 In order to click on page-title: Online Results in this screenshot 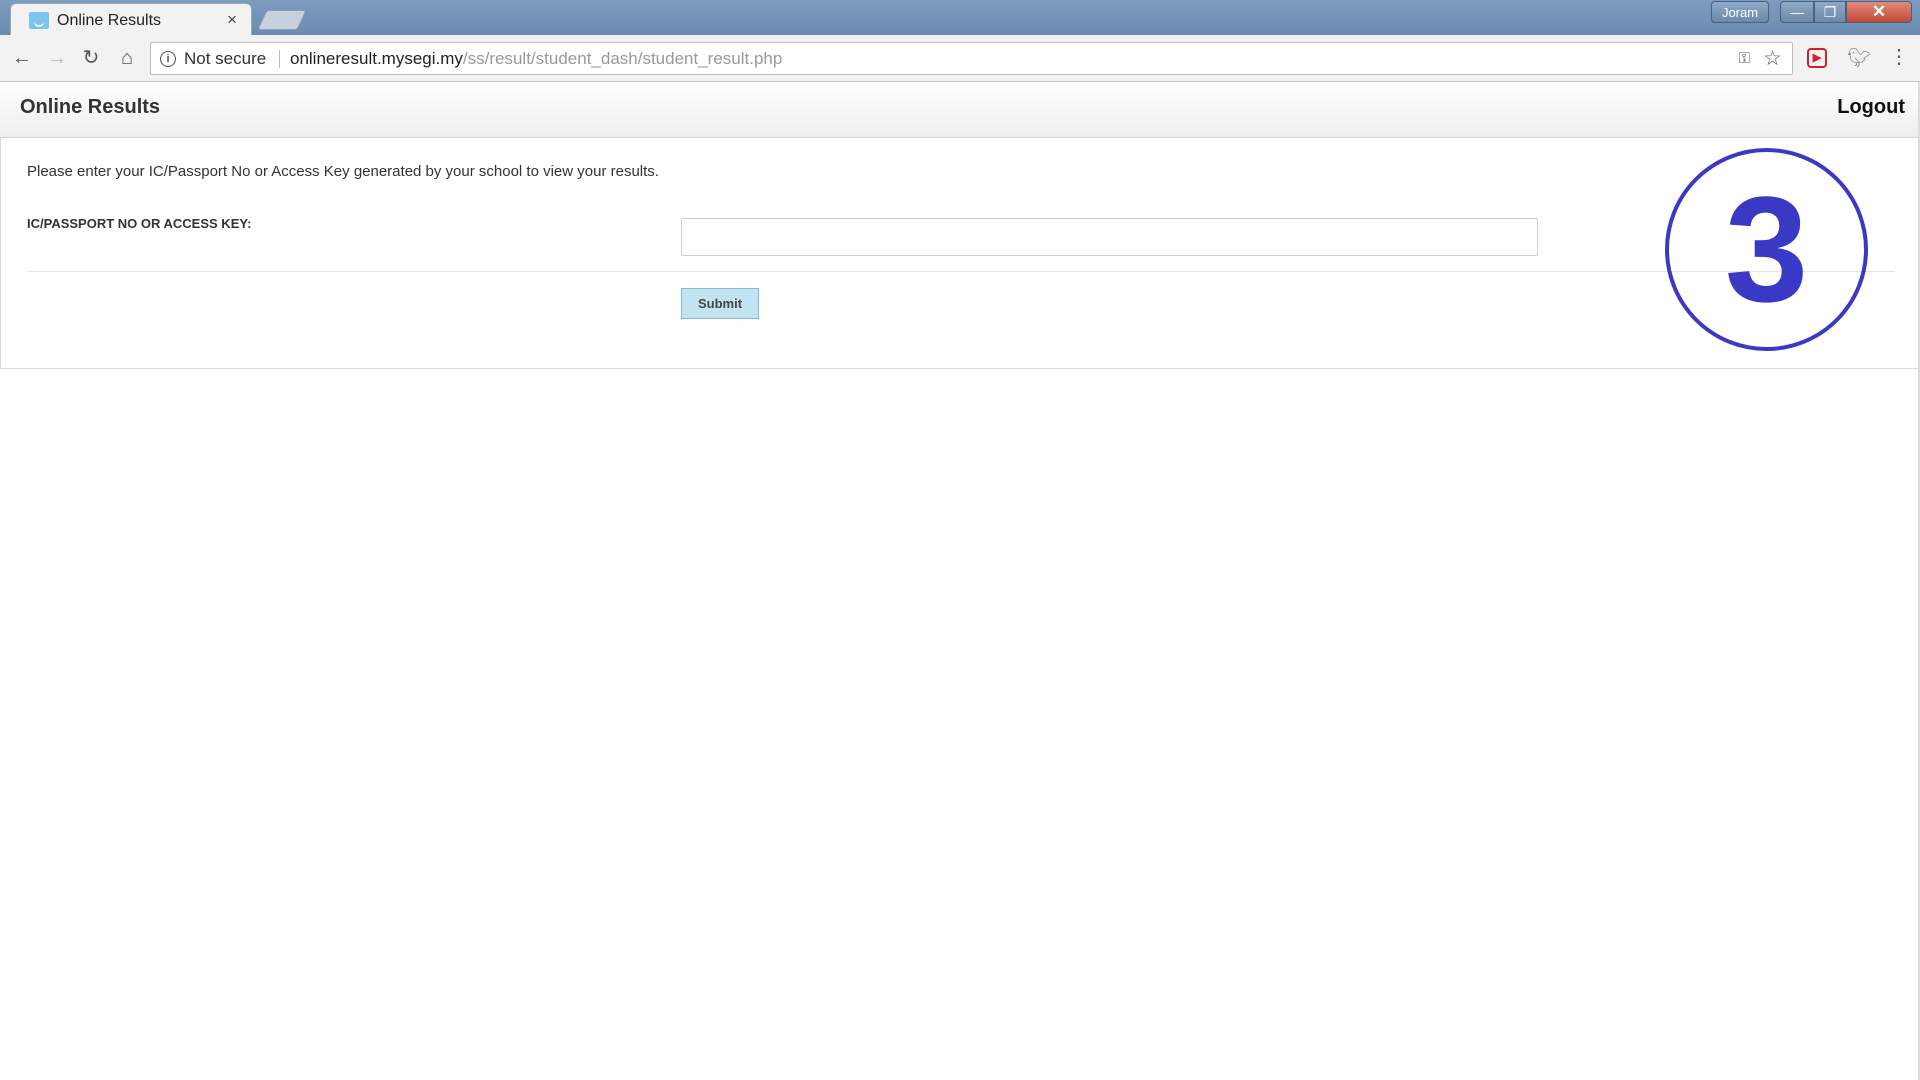, I will do `click(90, 107)`.